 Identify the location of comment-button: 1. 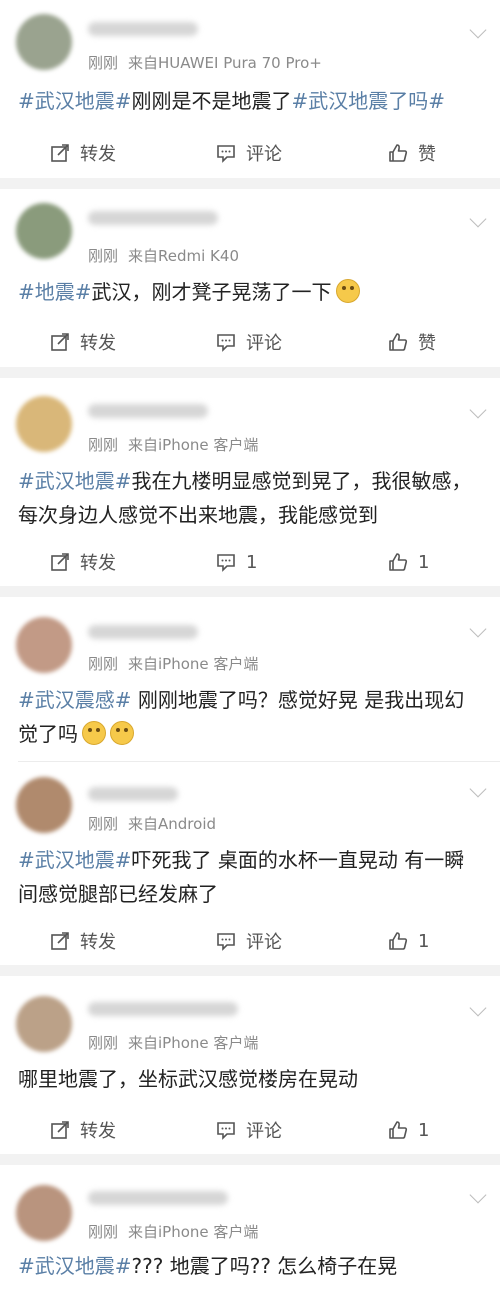
(236, 562).